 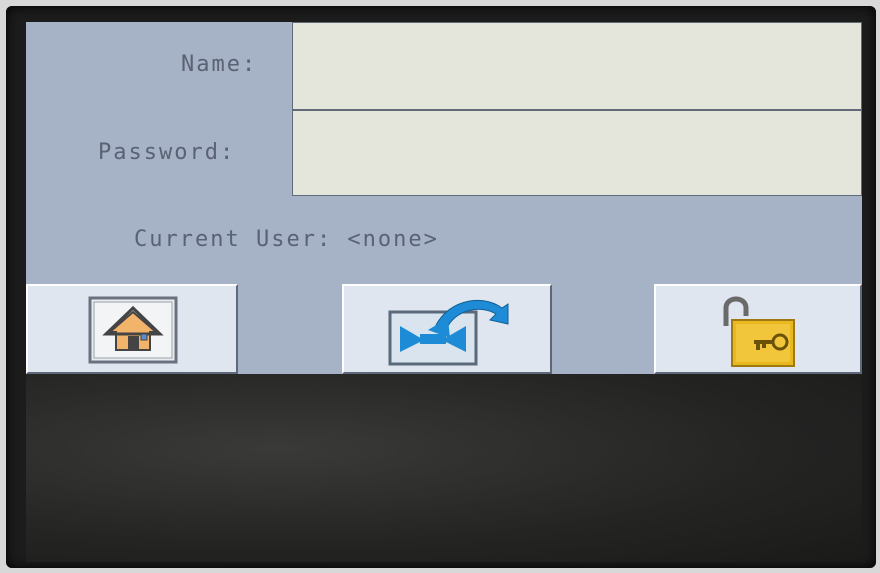 I want to click on unlock-button, so click(x=758, y=329).